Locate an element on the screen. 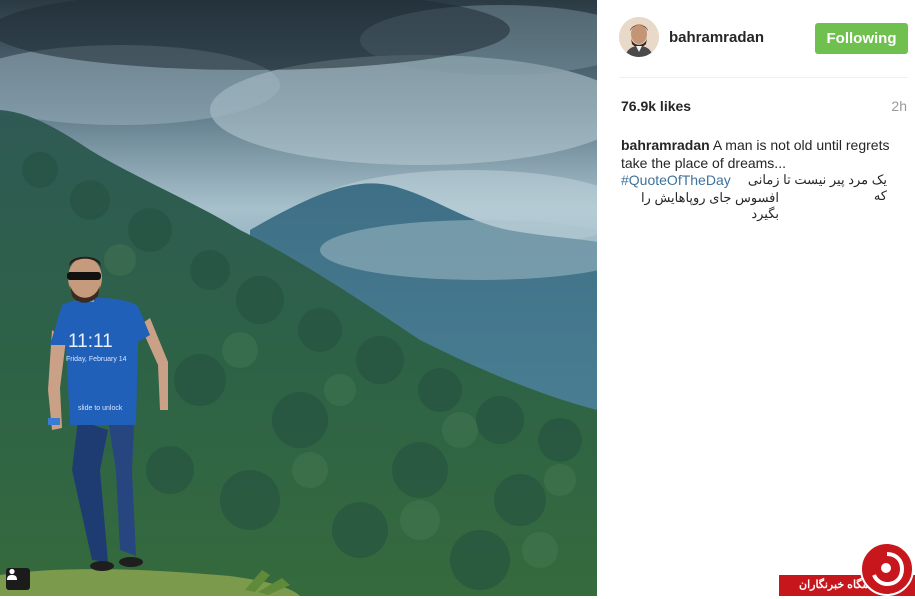  post-time: 2h is located at coordinates (899, 106).